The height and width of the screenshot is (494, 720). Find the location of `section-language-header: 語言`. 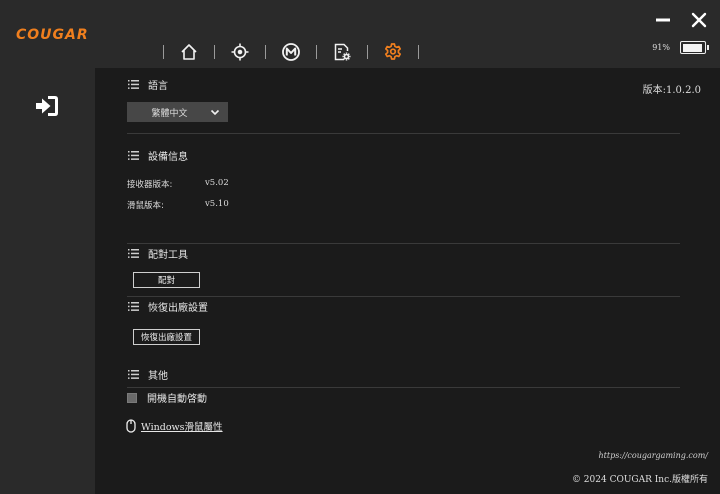

section-language-header: 語言 is located at coordinates (148, 84).